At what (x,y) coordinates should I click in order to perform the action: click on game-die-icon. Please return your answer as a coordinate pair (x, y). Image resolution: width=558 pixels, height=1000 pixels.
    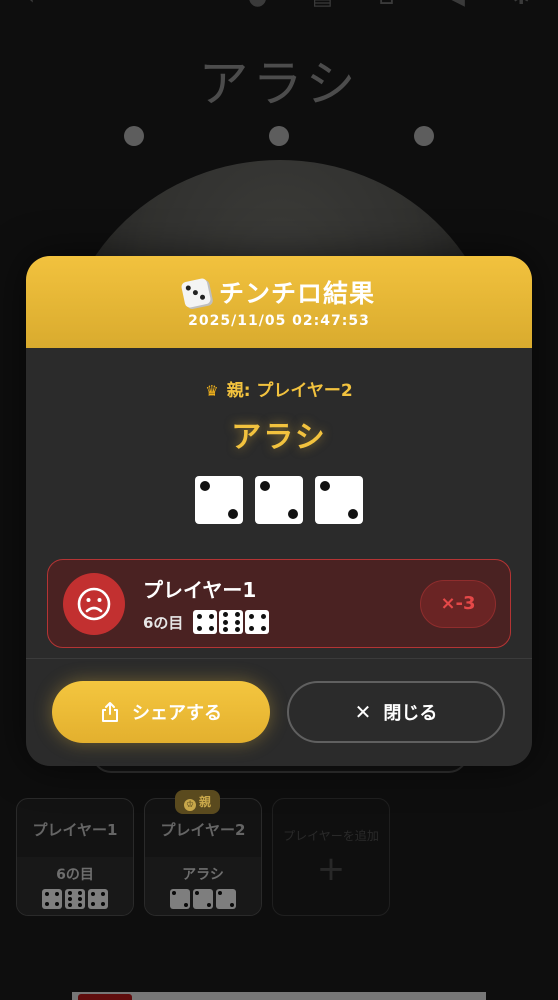
    Looking at the image, I should click on (196, 293).